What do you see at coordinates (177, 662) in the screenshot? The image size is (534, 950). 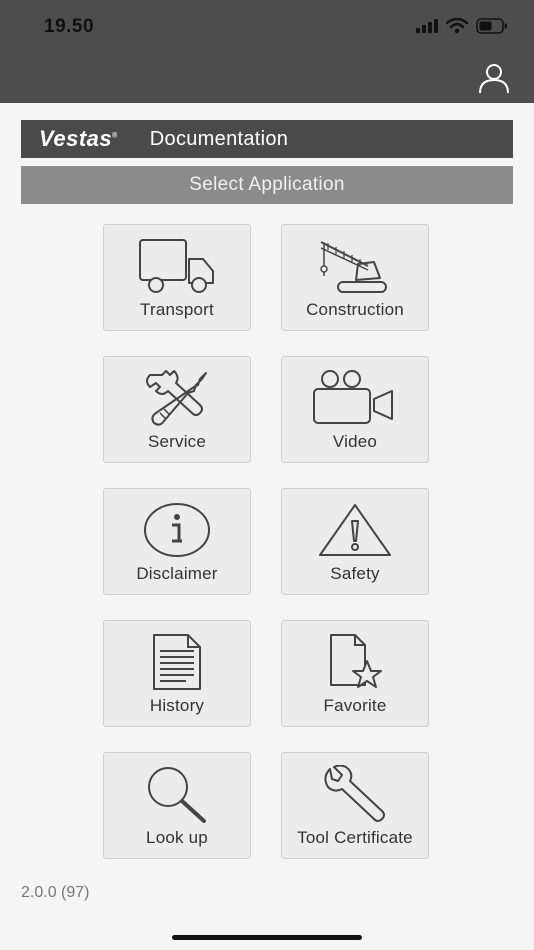 I see `document-icon` at bounding box center [177, 662].